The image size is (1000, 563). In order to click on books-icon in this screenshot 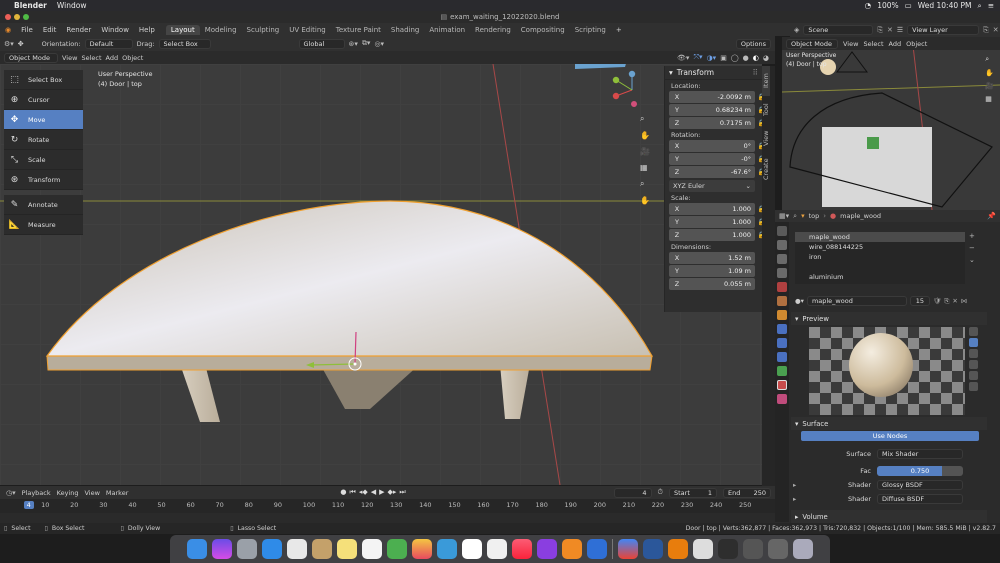, I will do `click(572, 549)`.